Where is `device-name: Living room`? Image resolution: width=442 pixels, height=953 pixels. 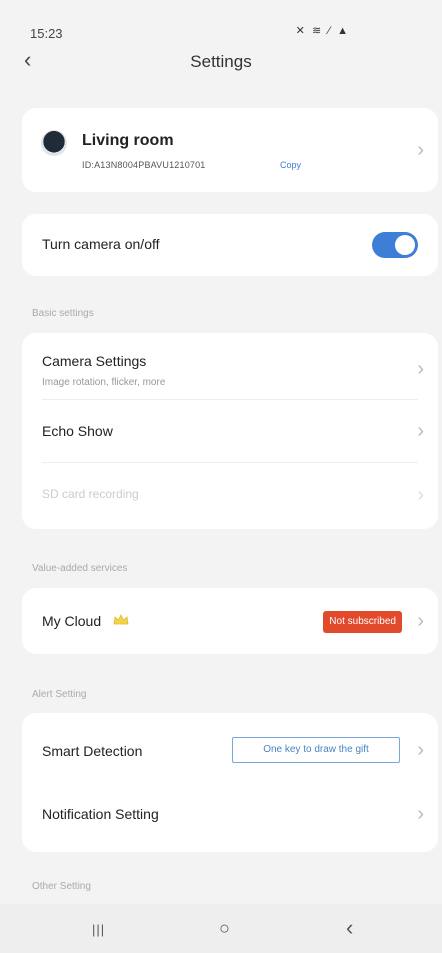
device-name: Living room is located at coordinates (128, 140).